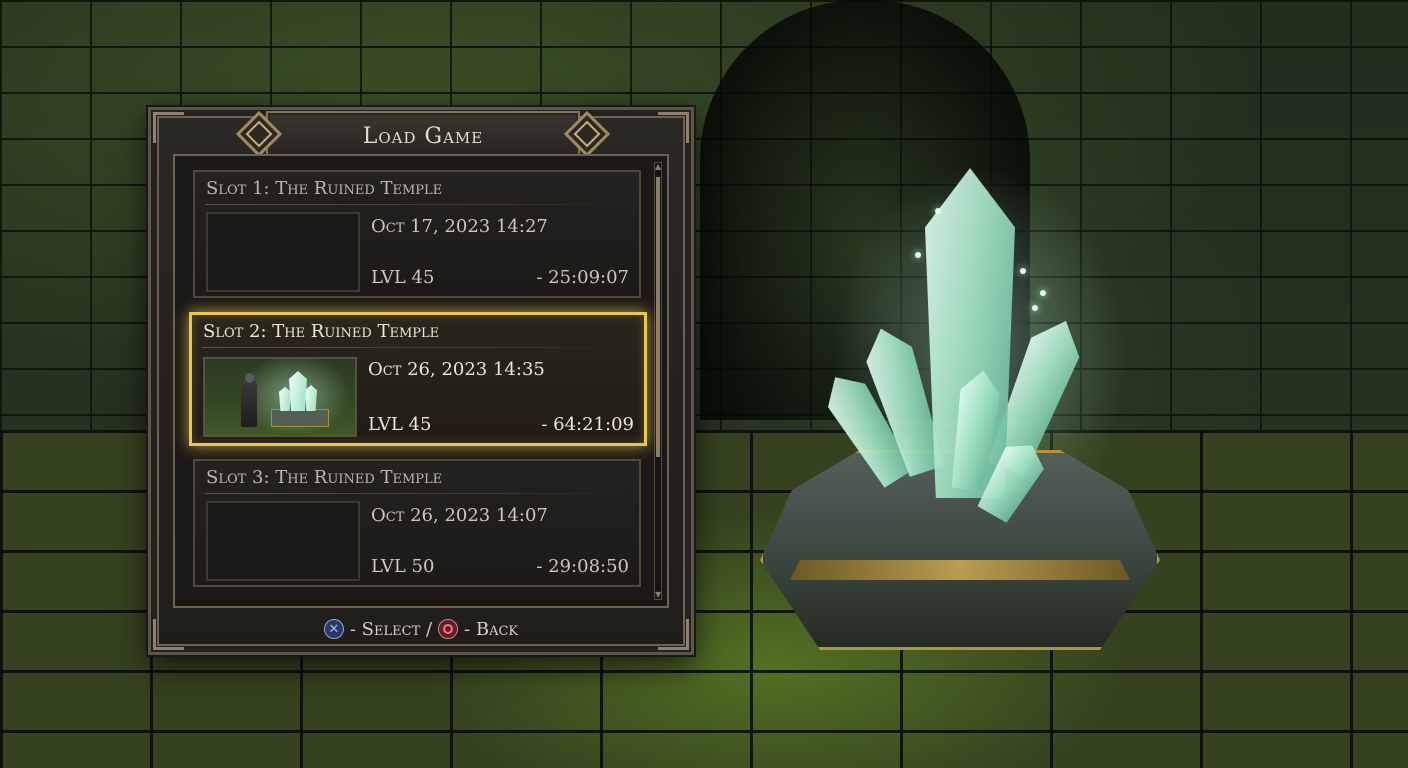  Describe the element at coordinates (658, 595) in the screenshot. I see `scroll-down-icon: ▼` at that location.